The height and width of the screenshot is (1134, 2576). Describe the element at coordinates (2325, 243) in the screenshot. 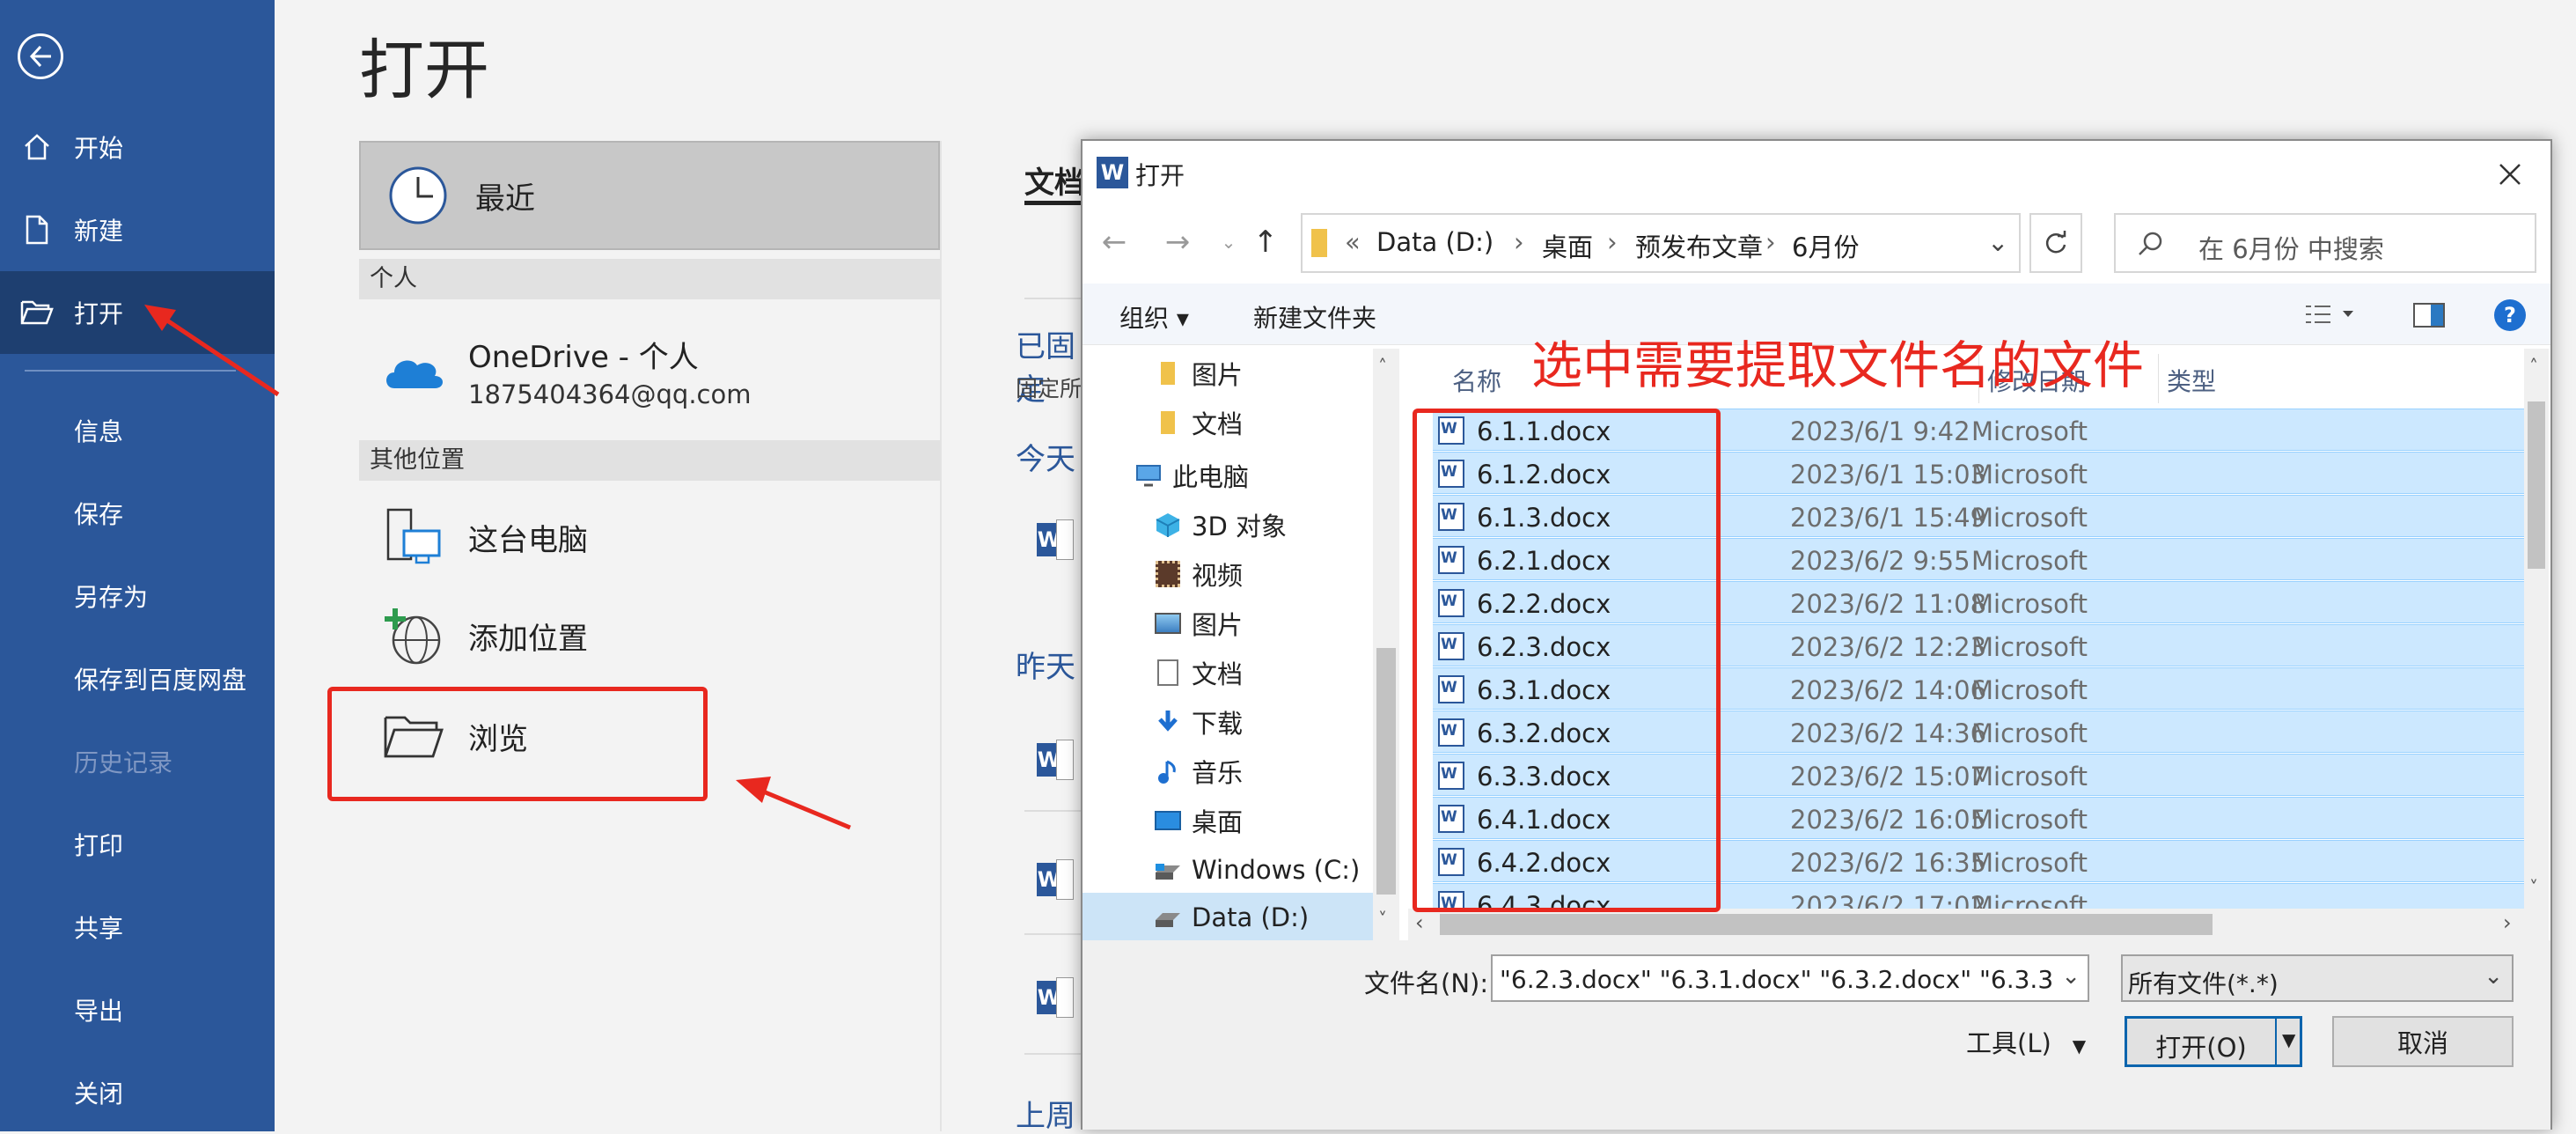

I see `search-input: 在 6月份 中搜索` at that location.